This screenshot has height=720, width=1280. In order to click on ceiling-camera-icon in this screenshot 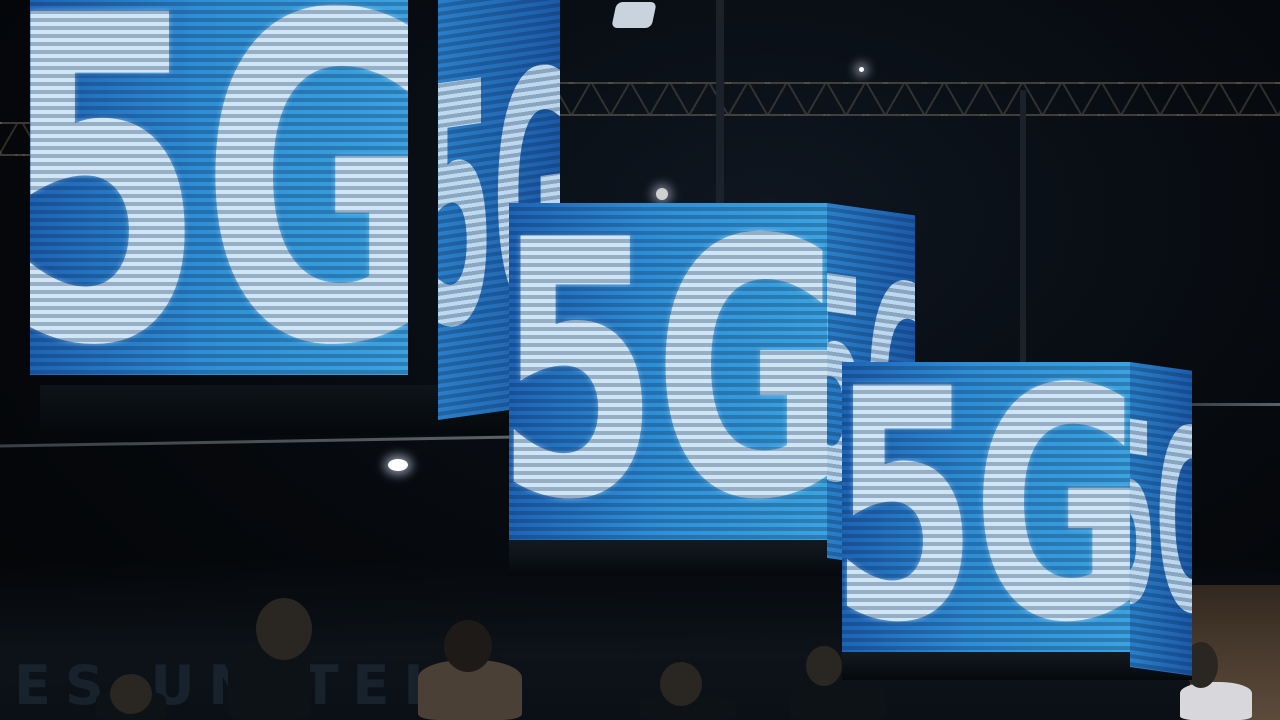, I will do `click(634, 15)`.